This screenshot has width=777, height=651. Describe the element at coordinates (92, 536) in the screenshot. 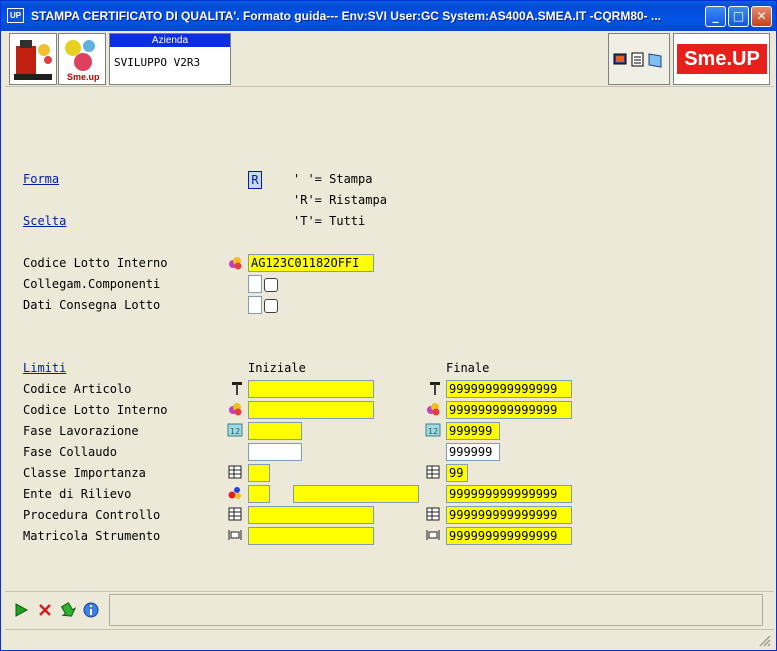

I see `matricola-strumento-label: Matricola Strumento` at that location.